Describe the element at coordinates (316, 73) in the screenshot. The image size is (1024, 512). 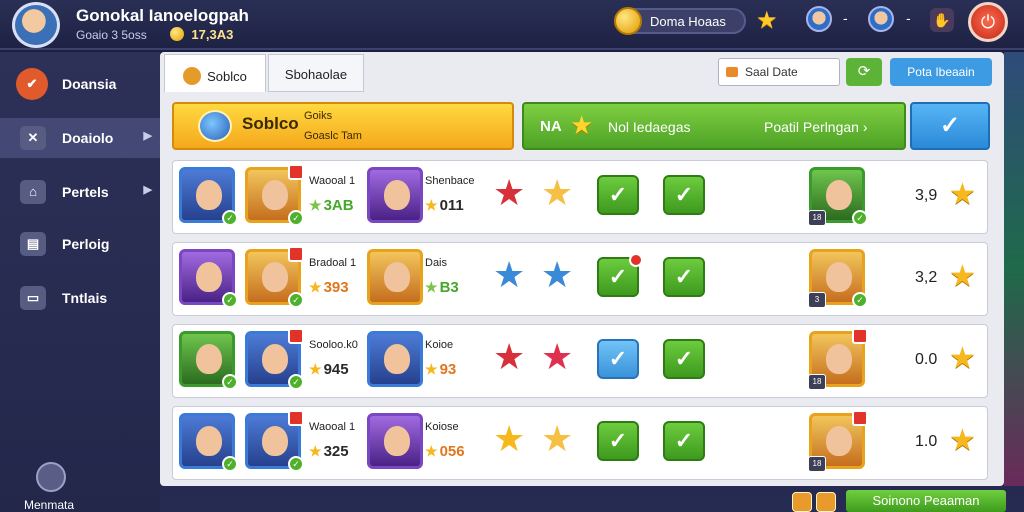
I see `tab-sbohaolae: Sbohaolae` at that location.